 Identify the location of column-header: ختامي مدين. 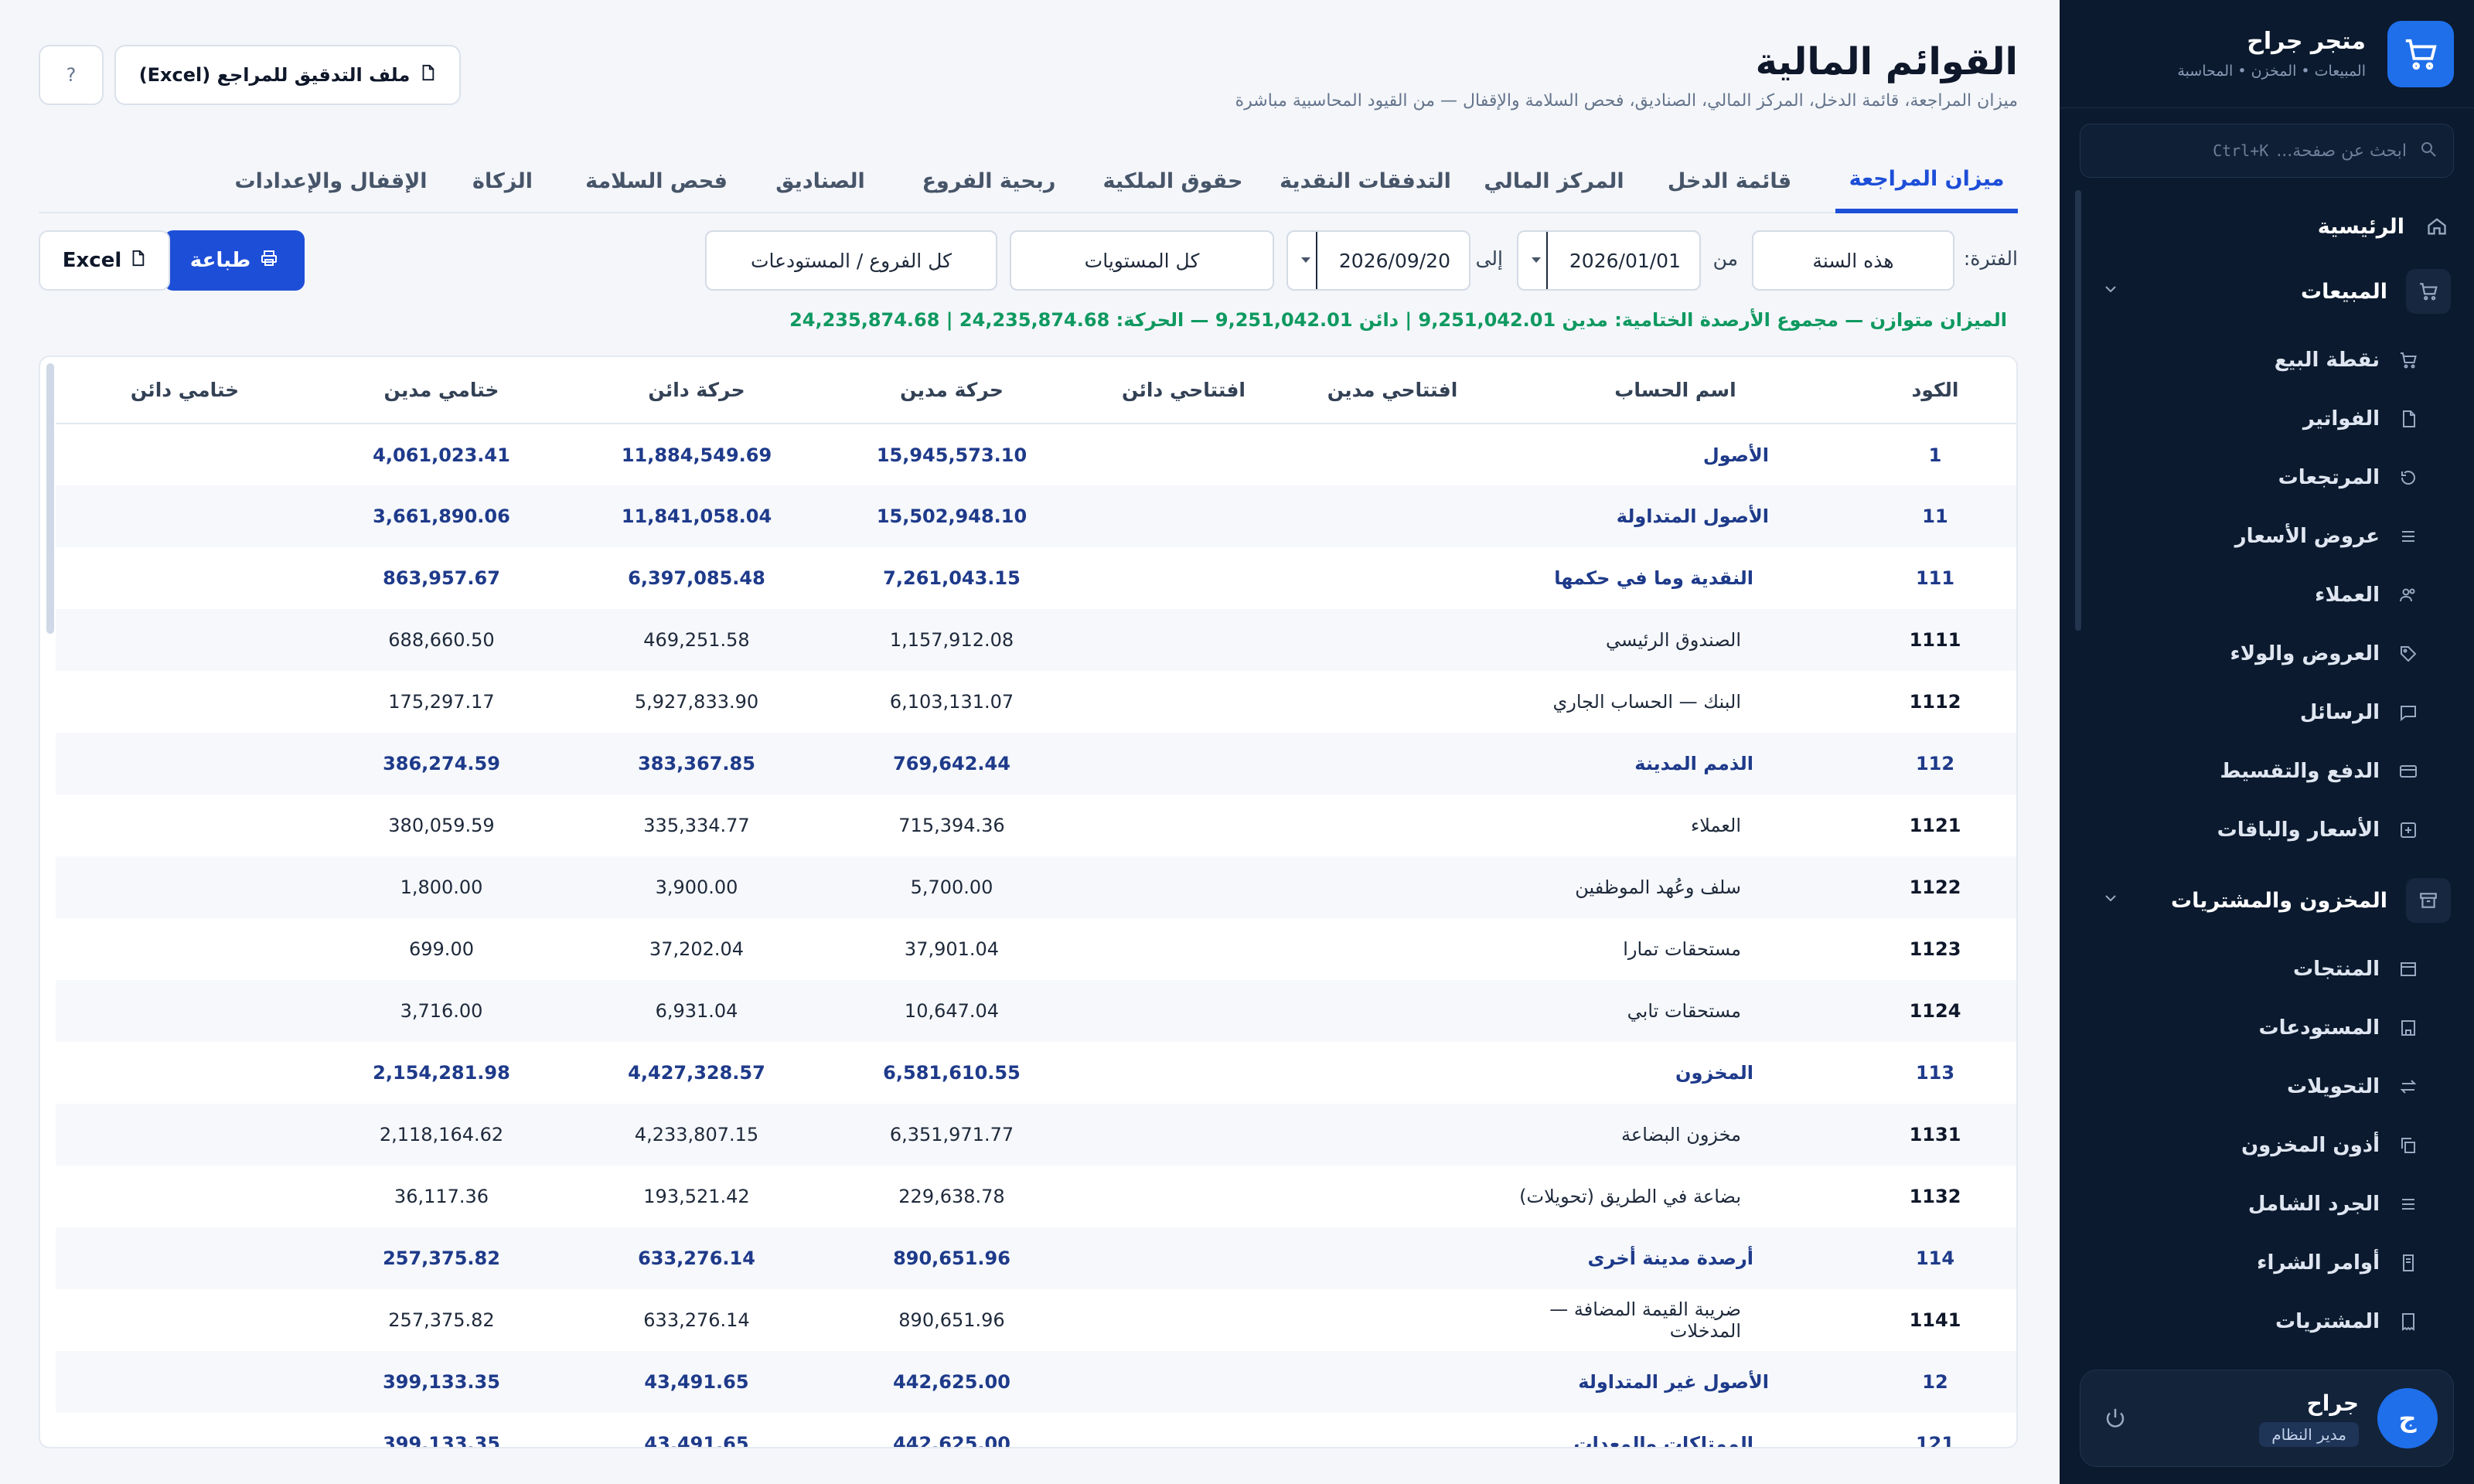
(441, 390).